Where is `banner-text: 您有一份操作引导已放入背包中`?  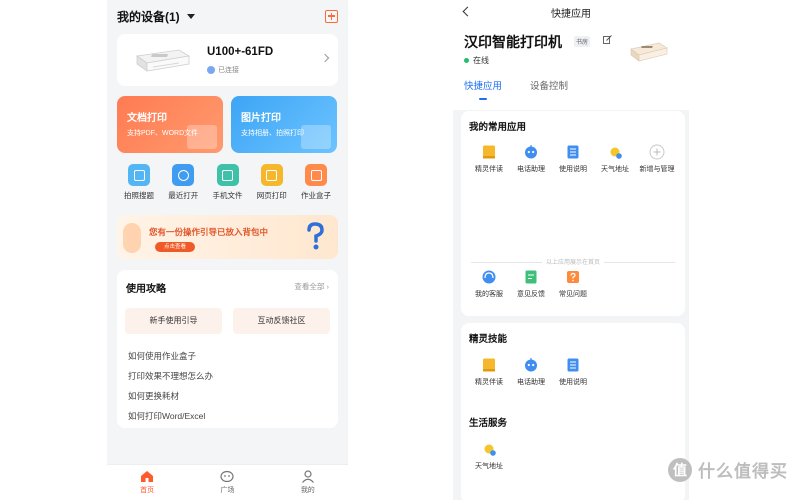
banner-text: 您有一份操作引导已放入背包中 is located at coordinates (209, 232).